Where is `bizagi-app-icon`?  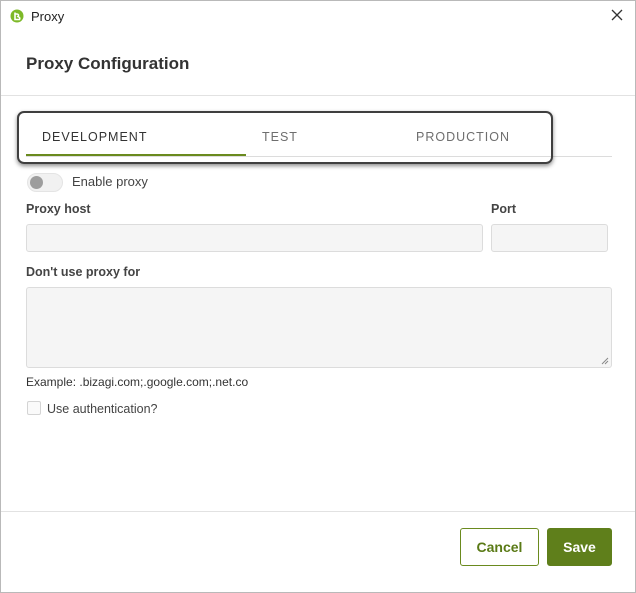 bizagi-app-icon is located at coordinates (17, 16).